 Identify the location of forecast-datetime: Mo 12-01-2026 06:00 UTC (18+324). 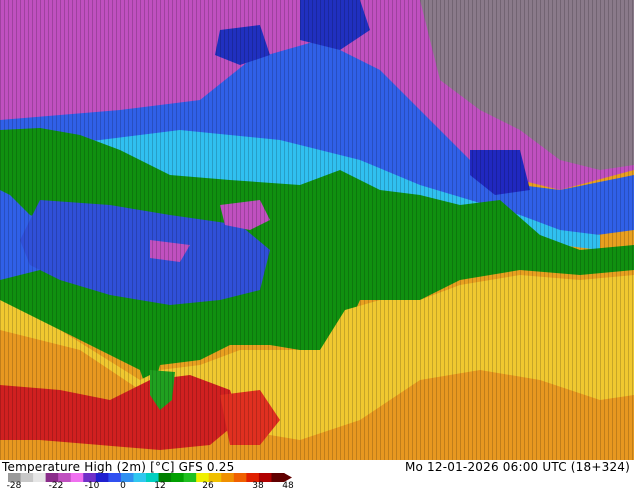
(517, 467).